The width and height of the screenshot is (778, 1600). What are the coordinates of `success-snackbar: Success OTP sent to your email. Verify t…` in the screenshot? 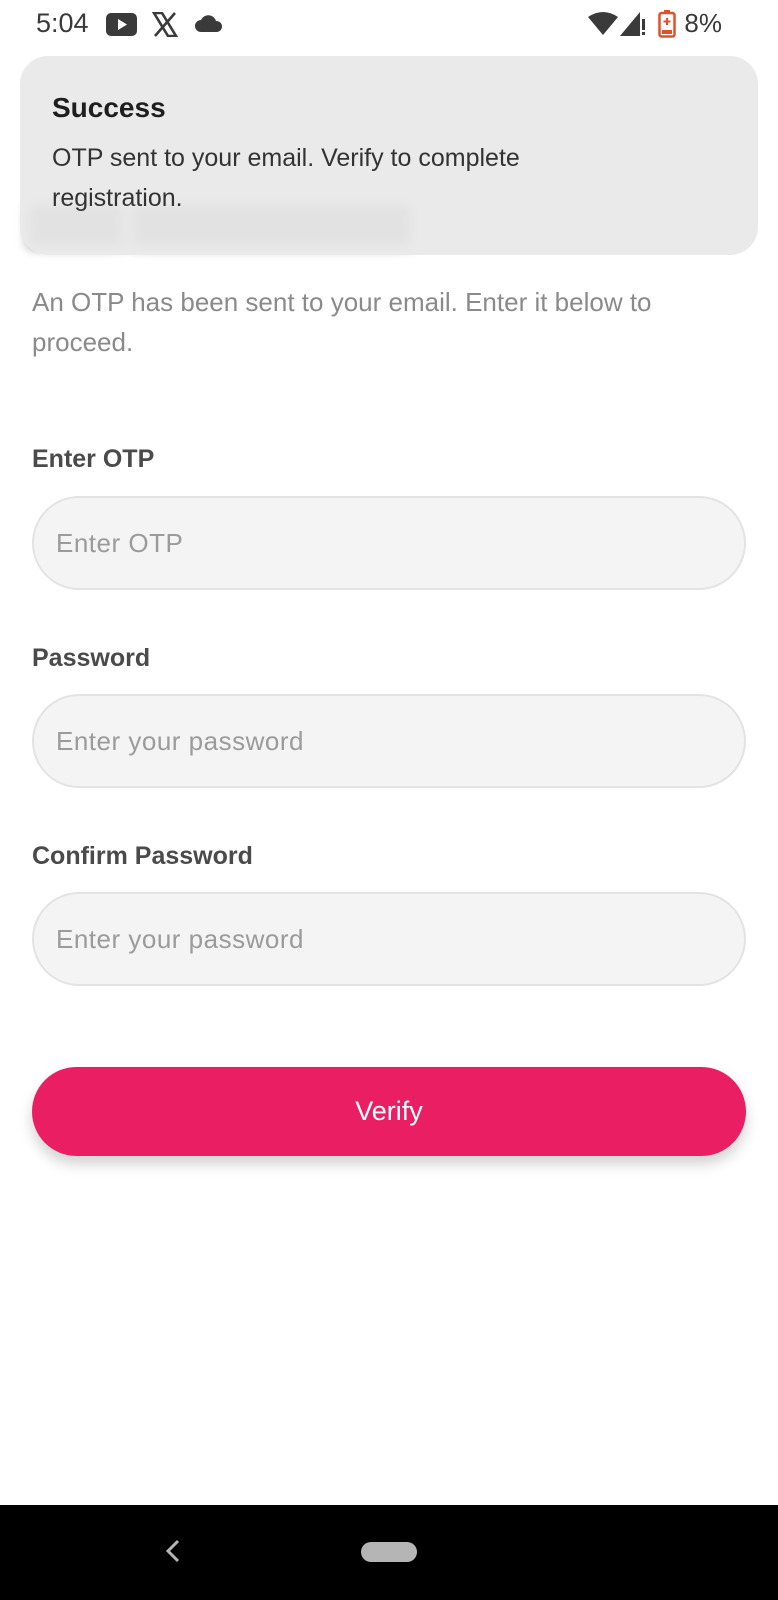 It's located at (389, 155).